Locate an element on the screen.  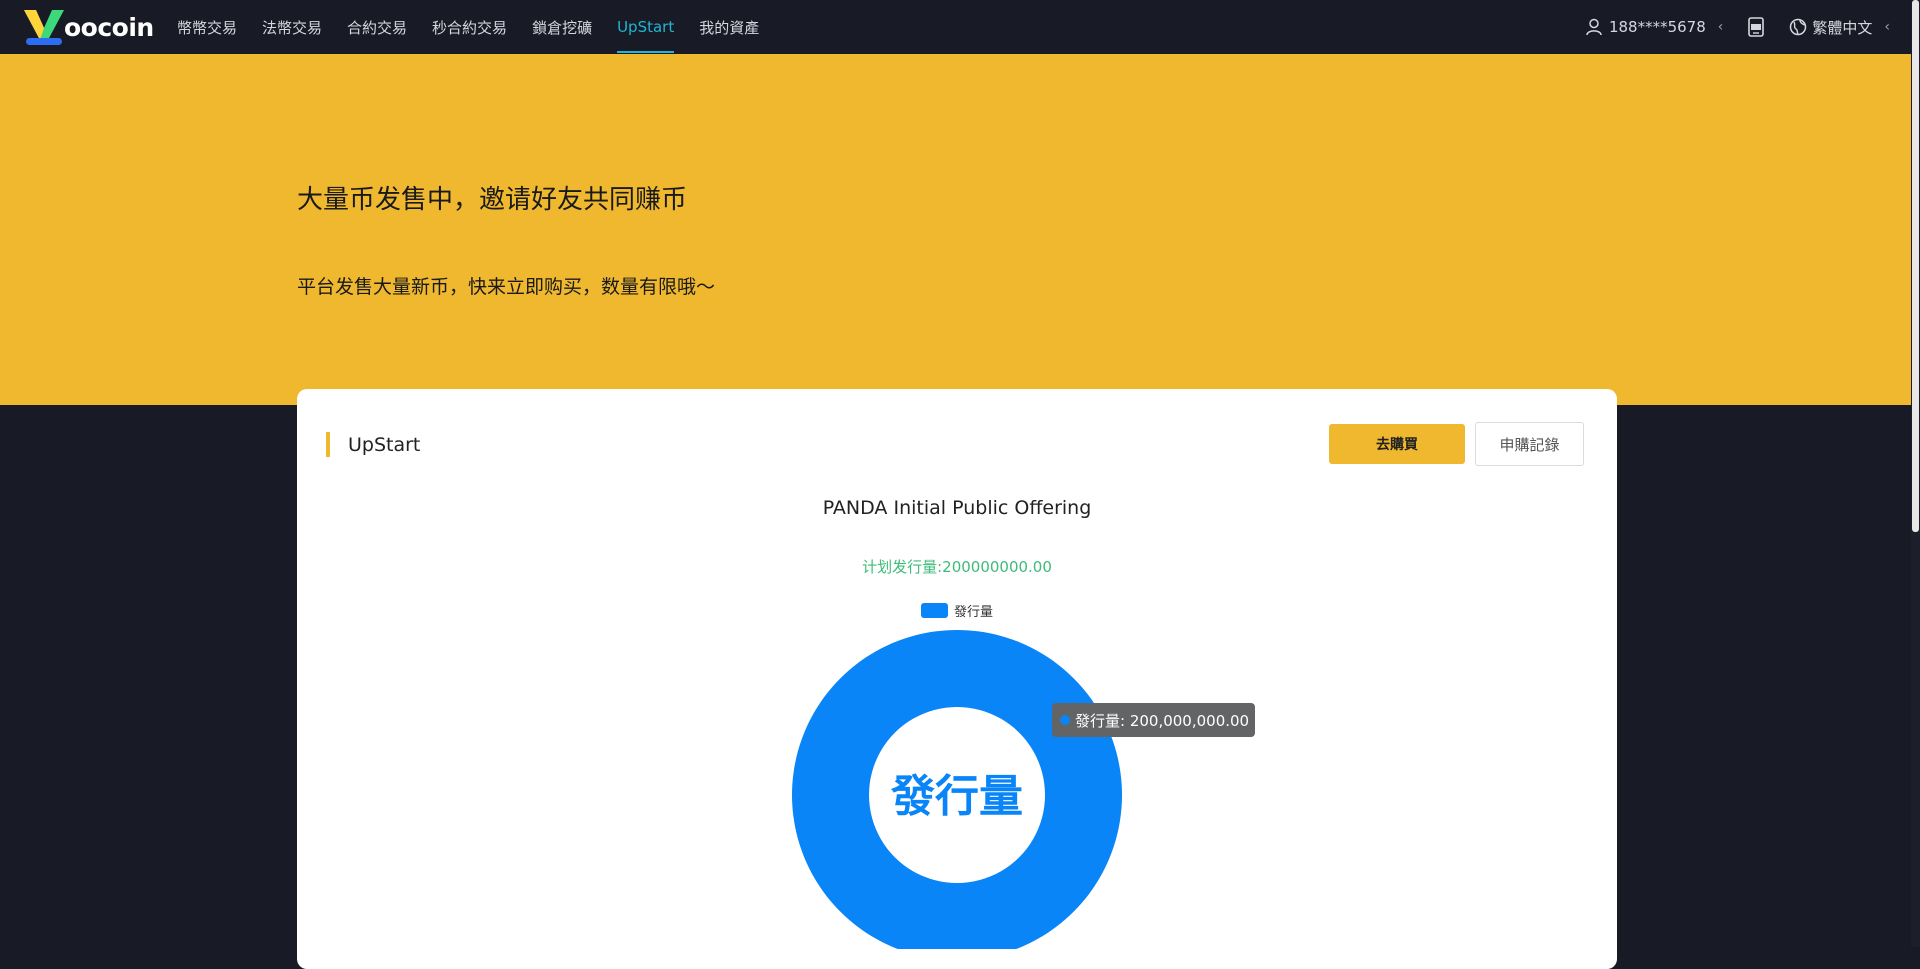
nav-item-upstart: UpStart is located at coordinates (646, 27).